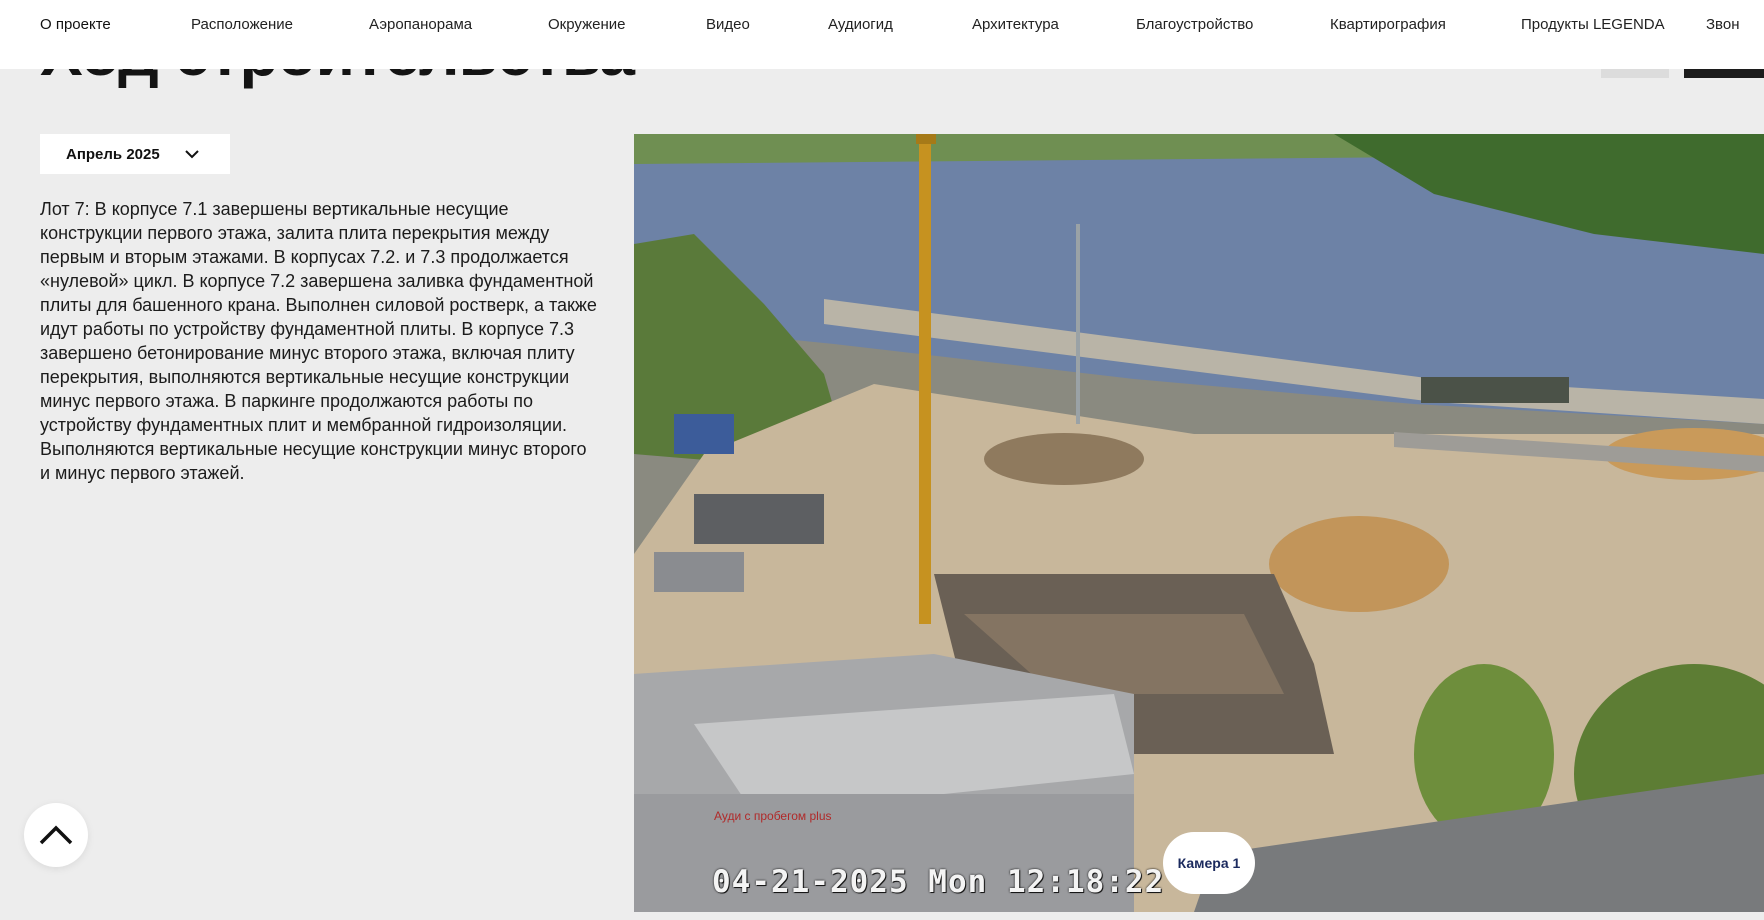 This screenshot has height=920, width=1764. Describe the element at coordinates (586, 25) in the screenshot. I see `nav-item-surroundings: Окружение` at that location.